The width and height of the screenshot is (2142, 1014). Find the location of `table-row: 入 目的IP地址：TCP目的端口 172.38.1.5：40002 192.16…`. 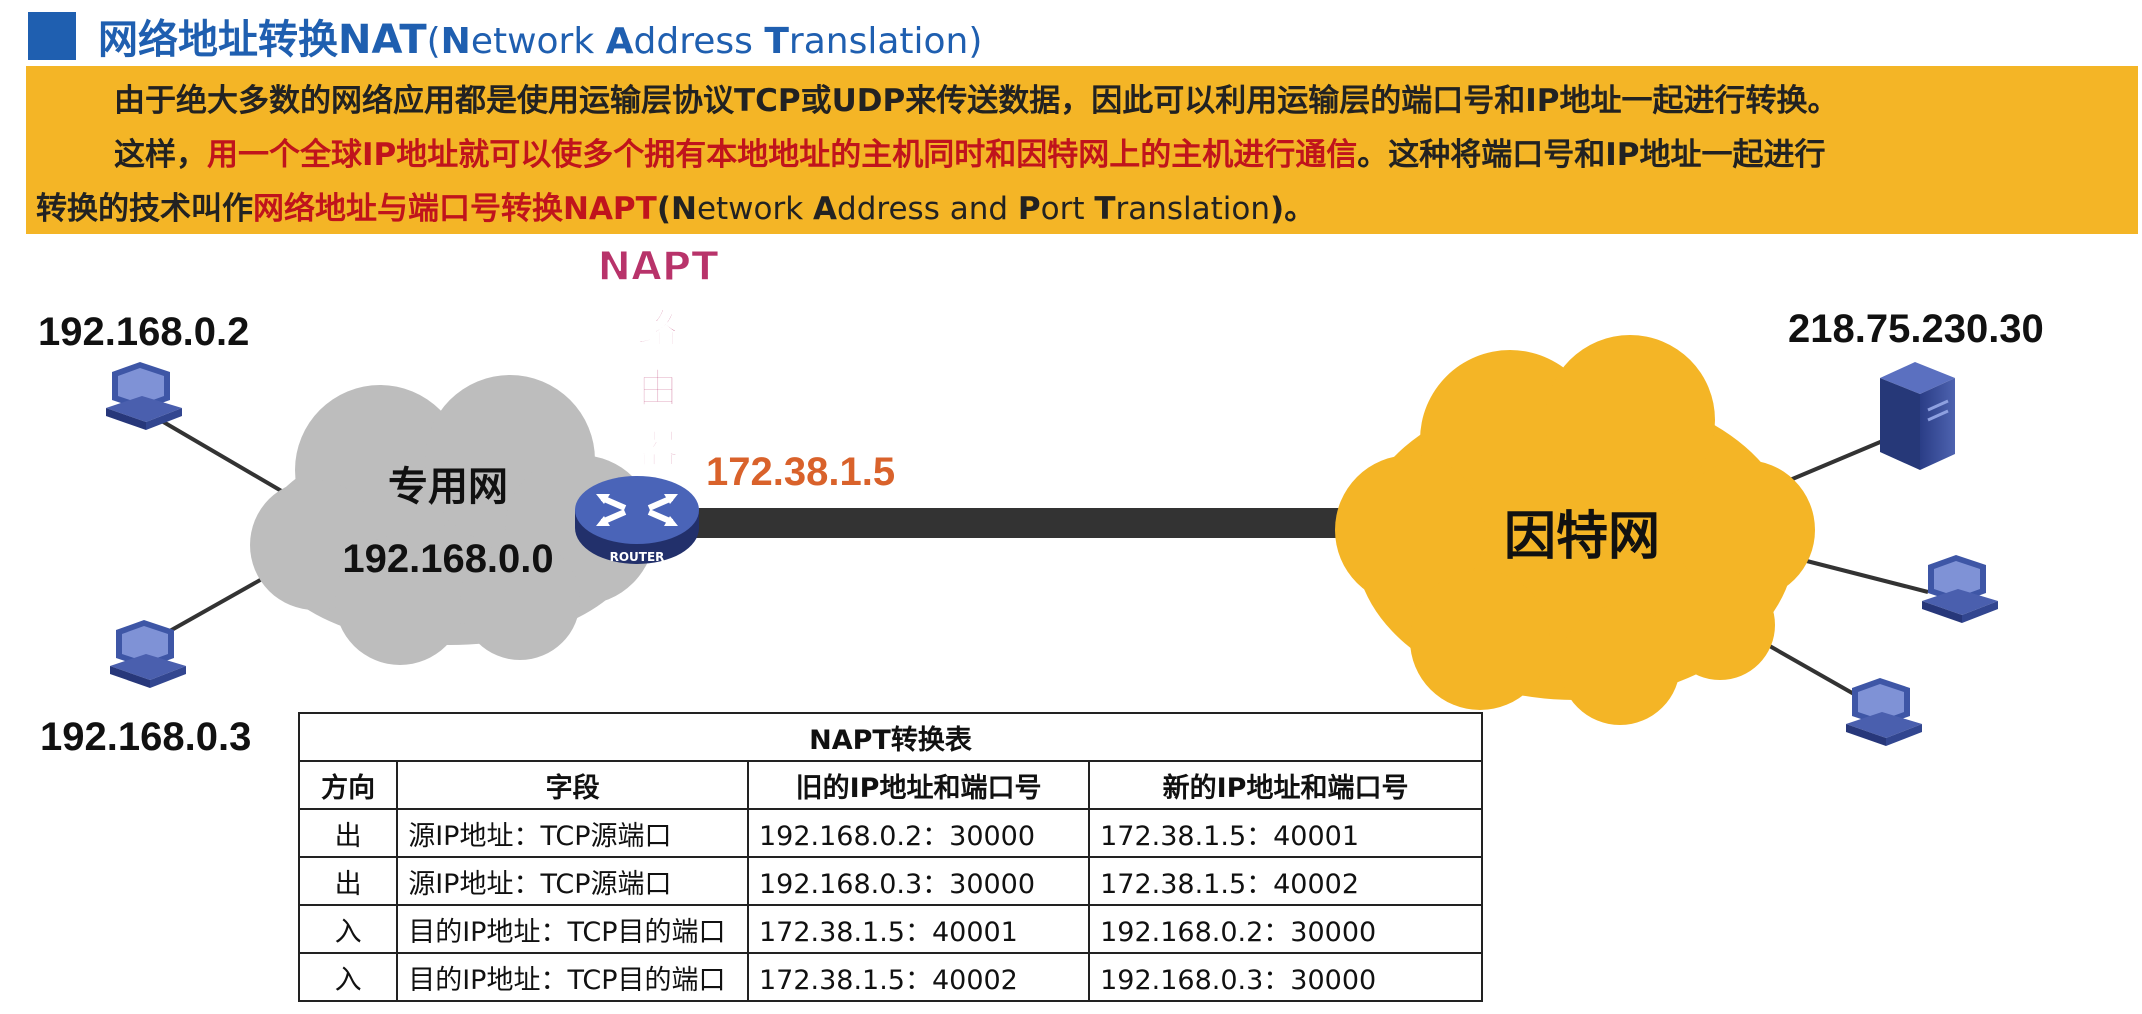

table-row: 入 目的IP地址：TCP目的端口 172.38.1.5：40002 192.16… is located at coordinates (890, 977).